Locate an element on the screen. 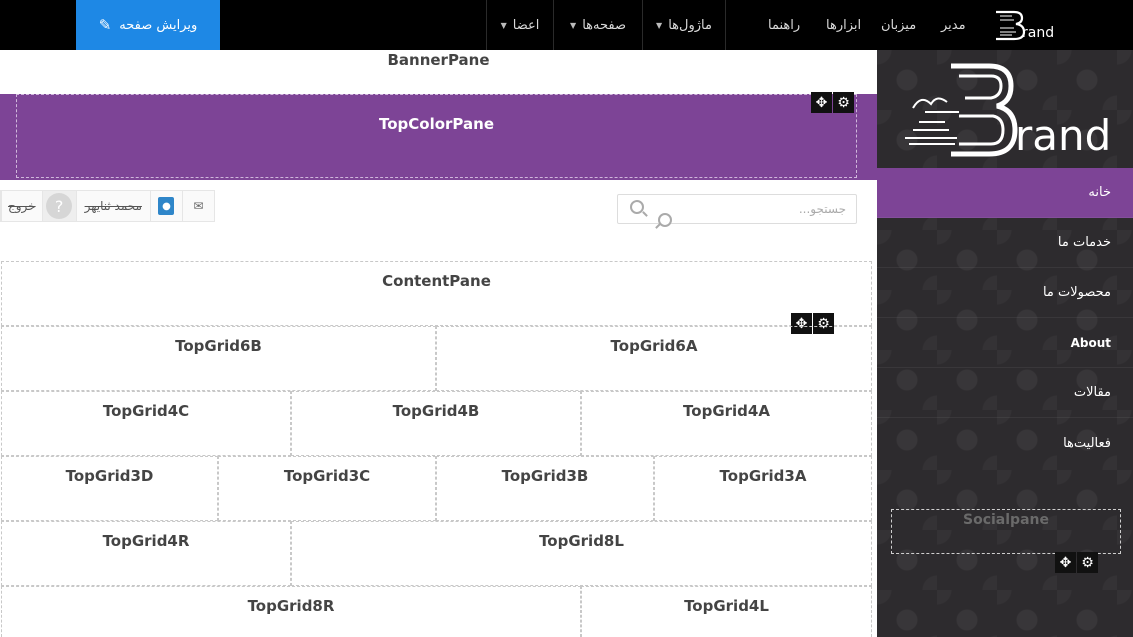  menu-pages: صفحه‌ها ▼ is located at coordinates (598, 25).